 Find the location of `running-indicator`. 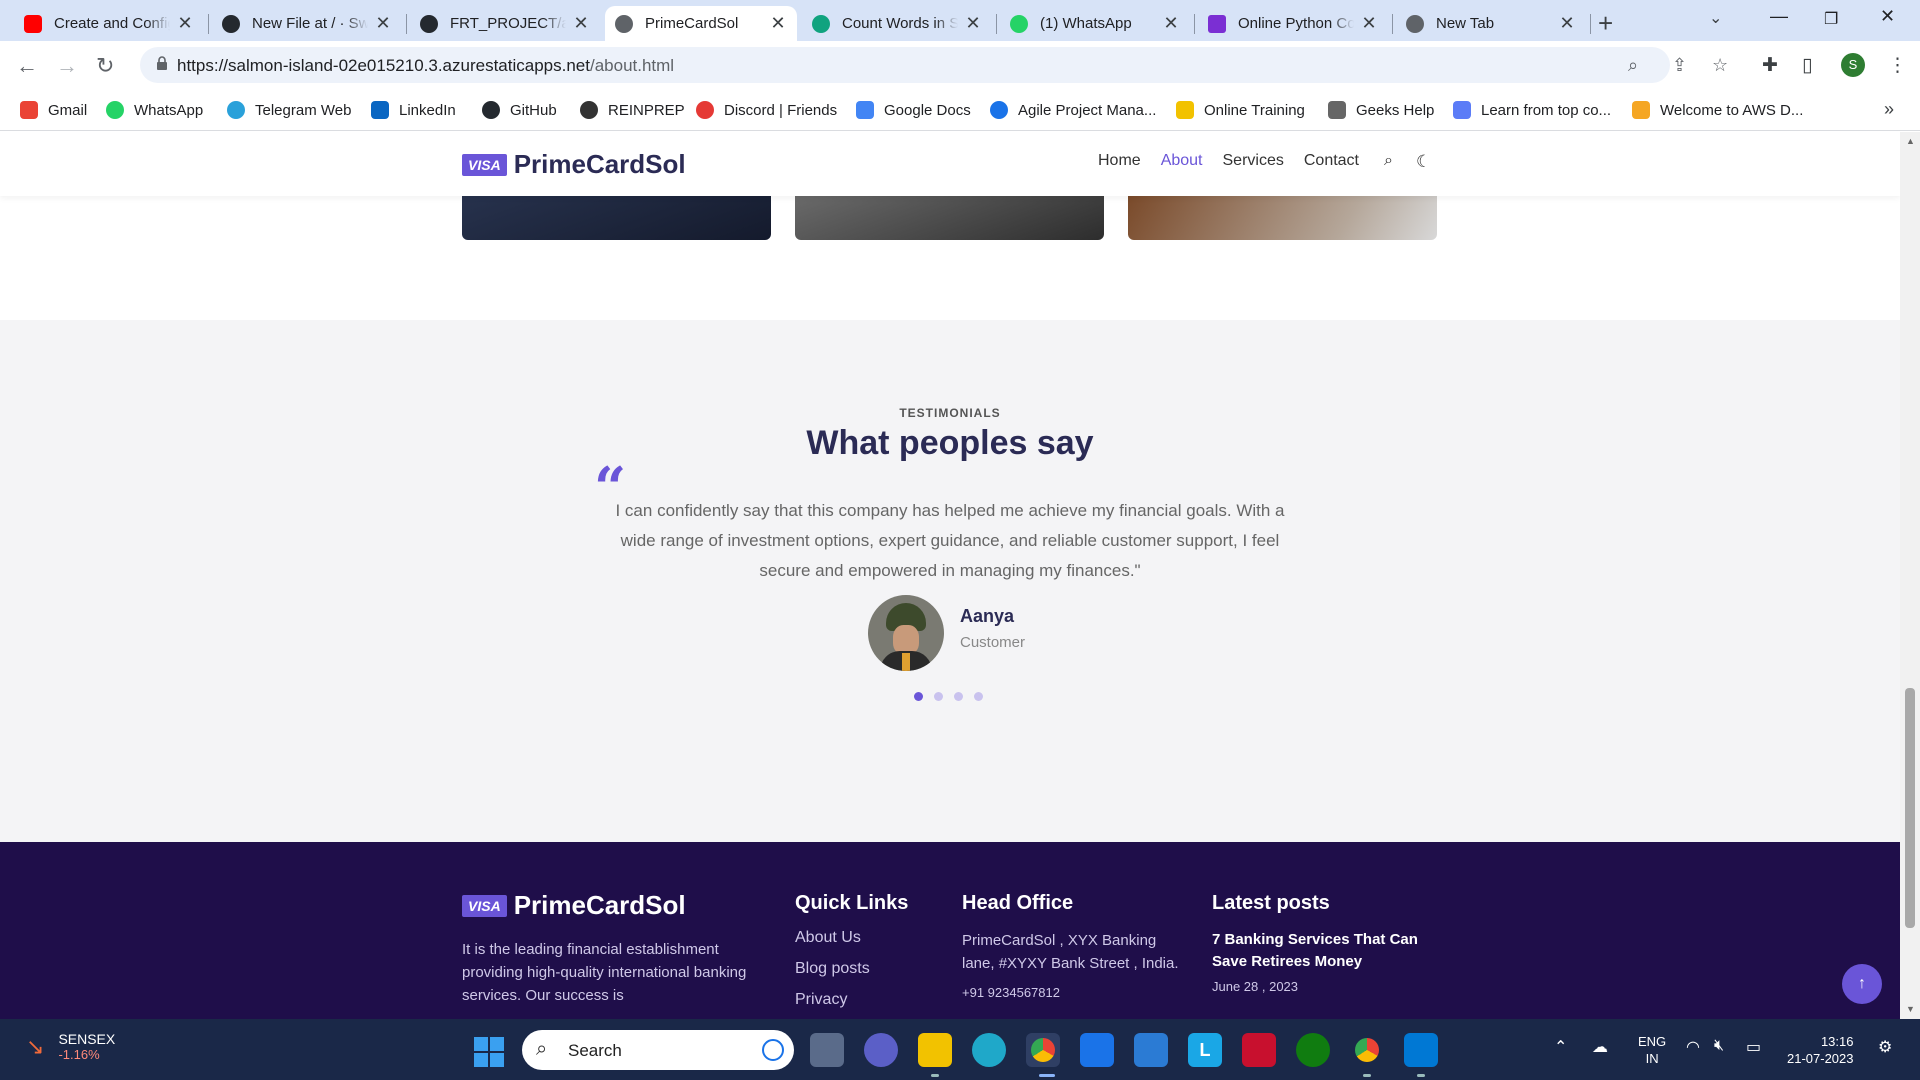

running-indicator is located at coordinates (935, 1075).